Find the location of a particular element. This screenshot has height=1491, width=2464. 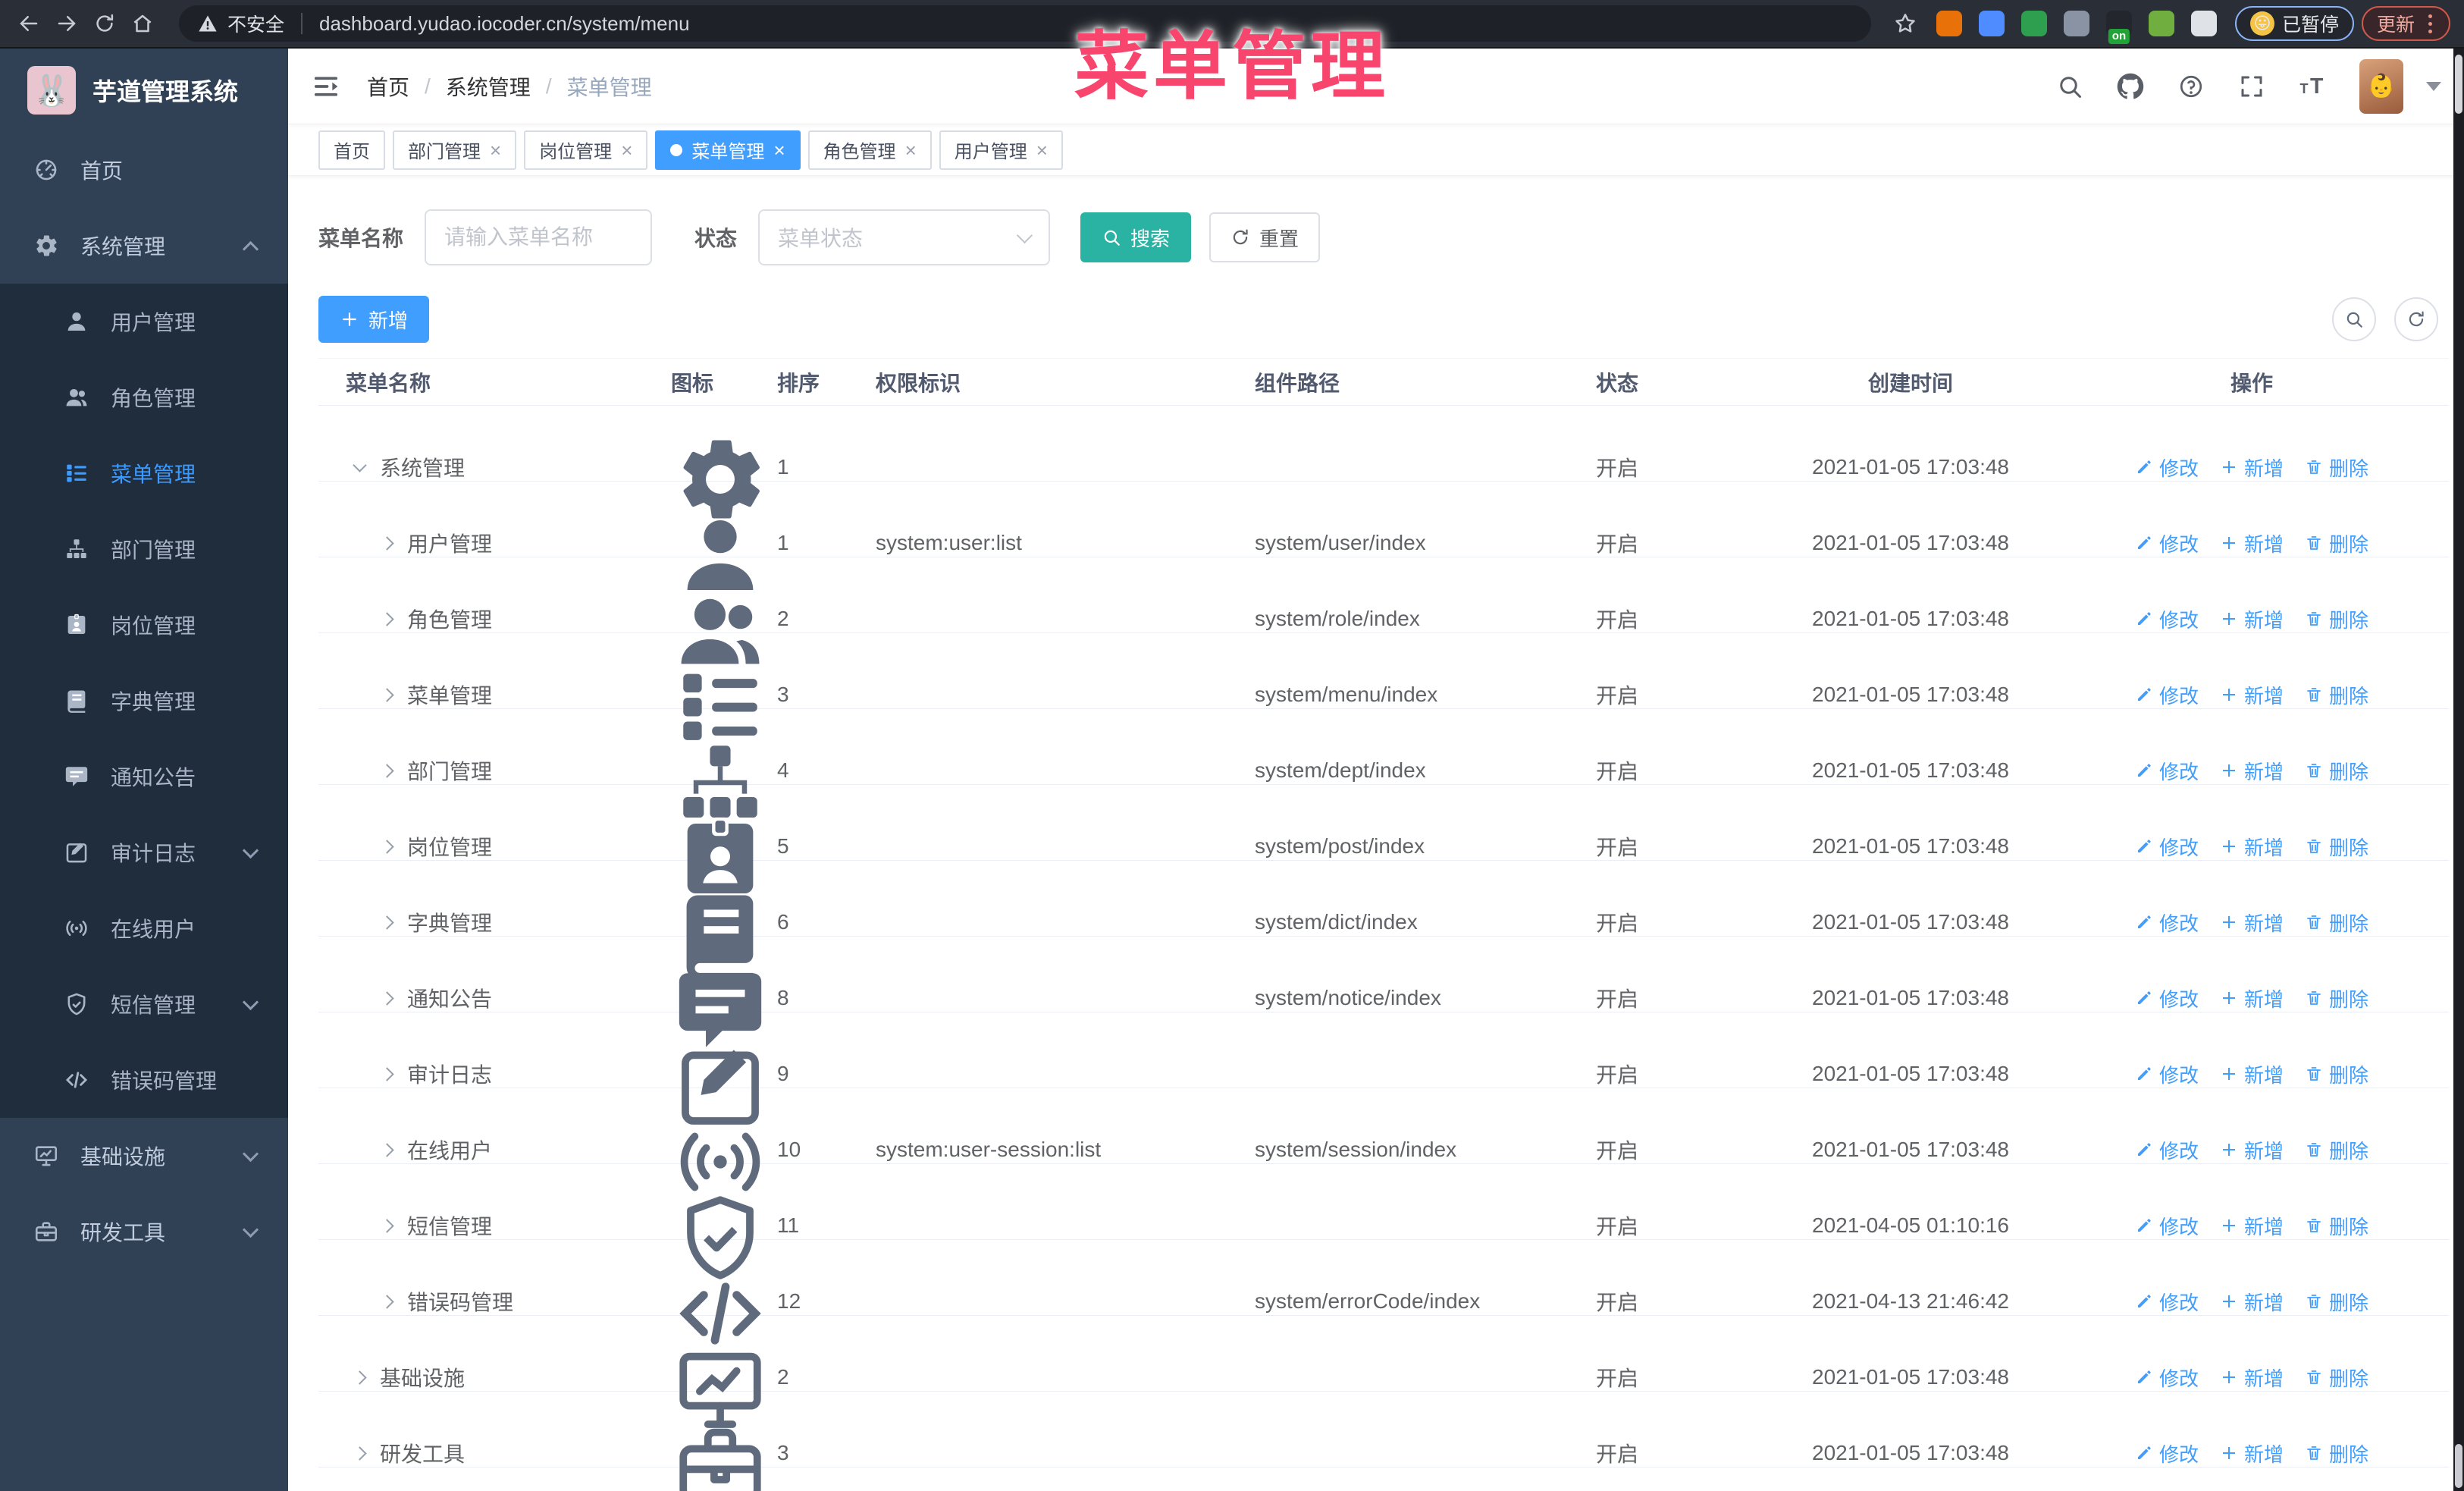

tab: 菜单管理 × is located at coordinates (728, 150).